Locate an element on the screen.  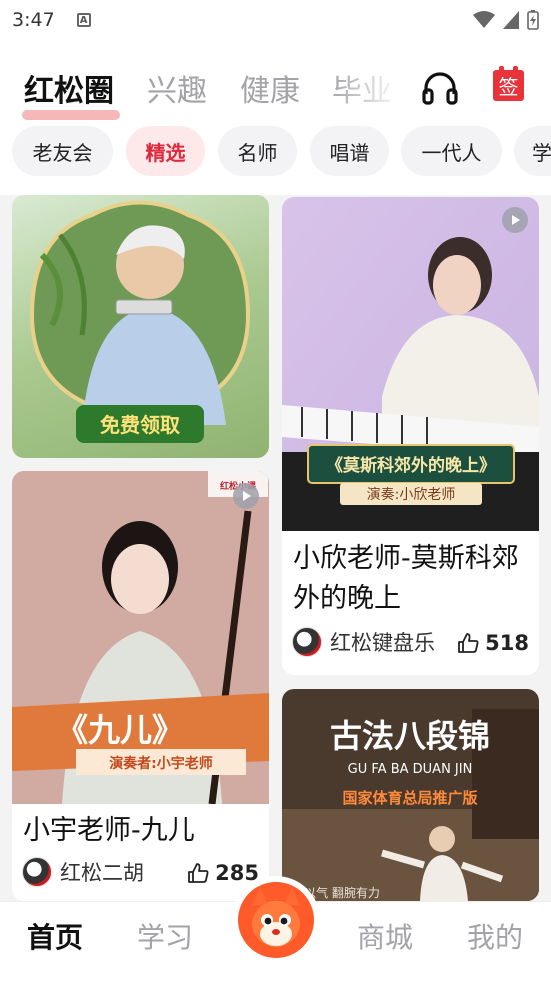
piano-poster-sub: 演奏:小欣老师 is located at coordinates (411, 495).